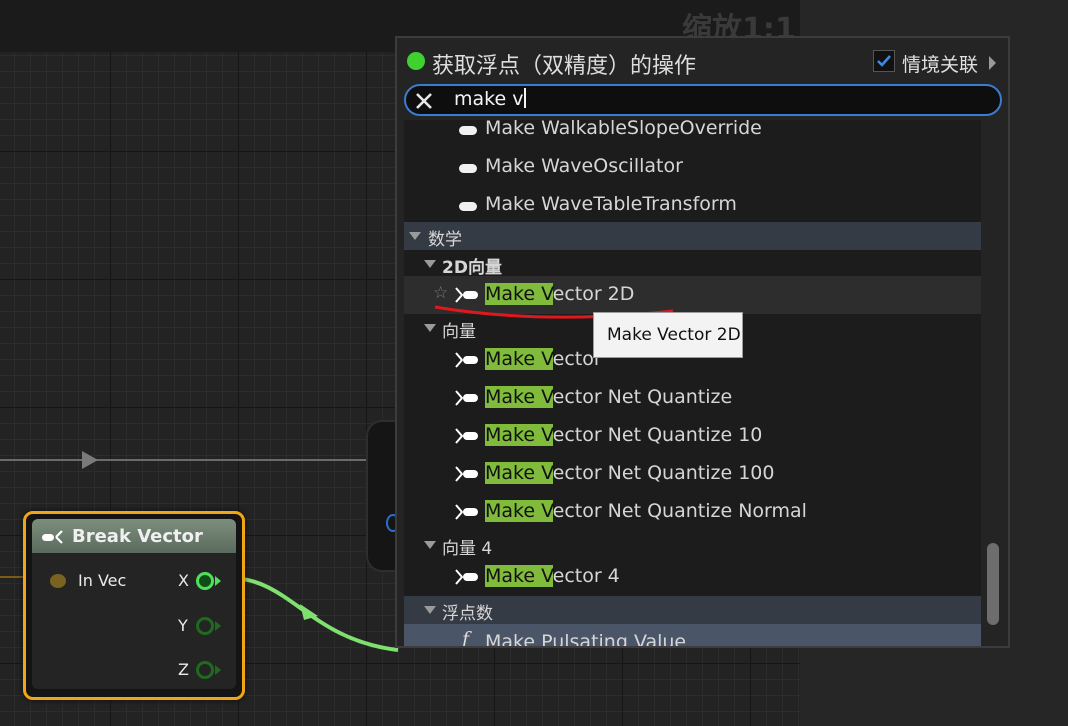 This screenshot has width=1068, height=726. I want to click on in-vec-label: In Vec, so click(102, 580).